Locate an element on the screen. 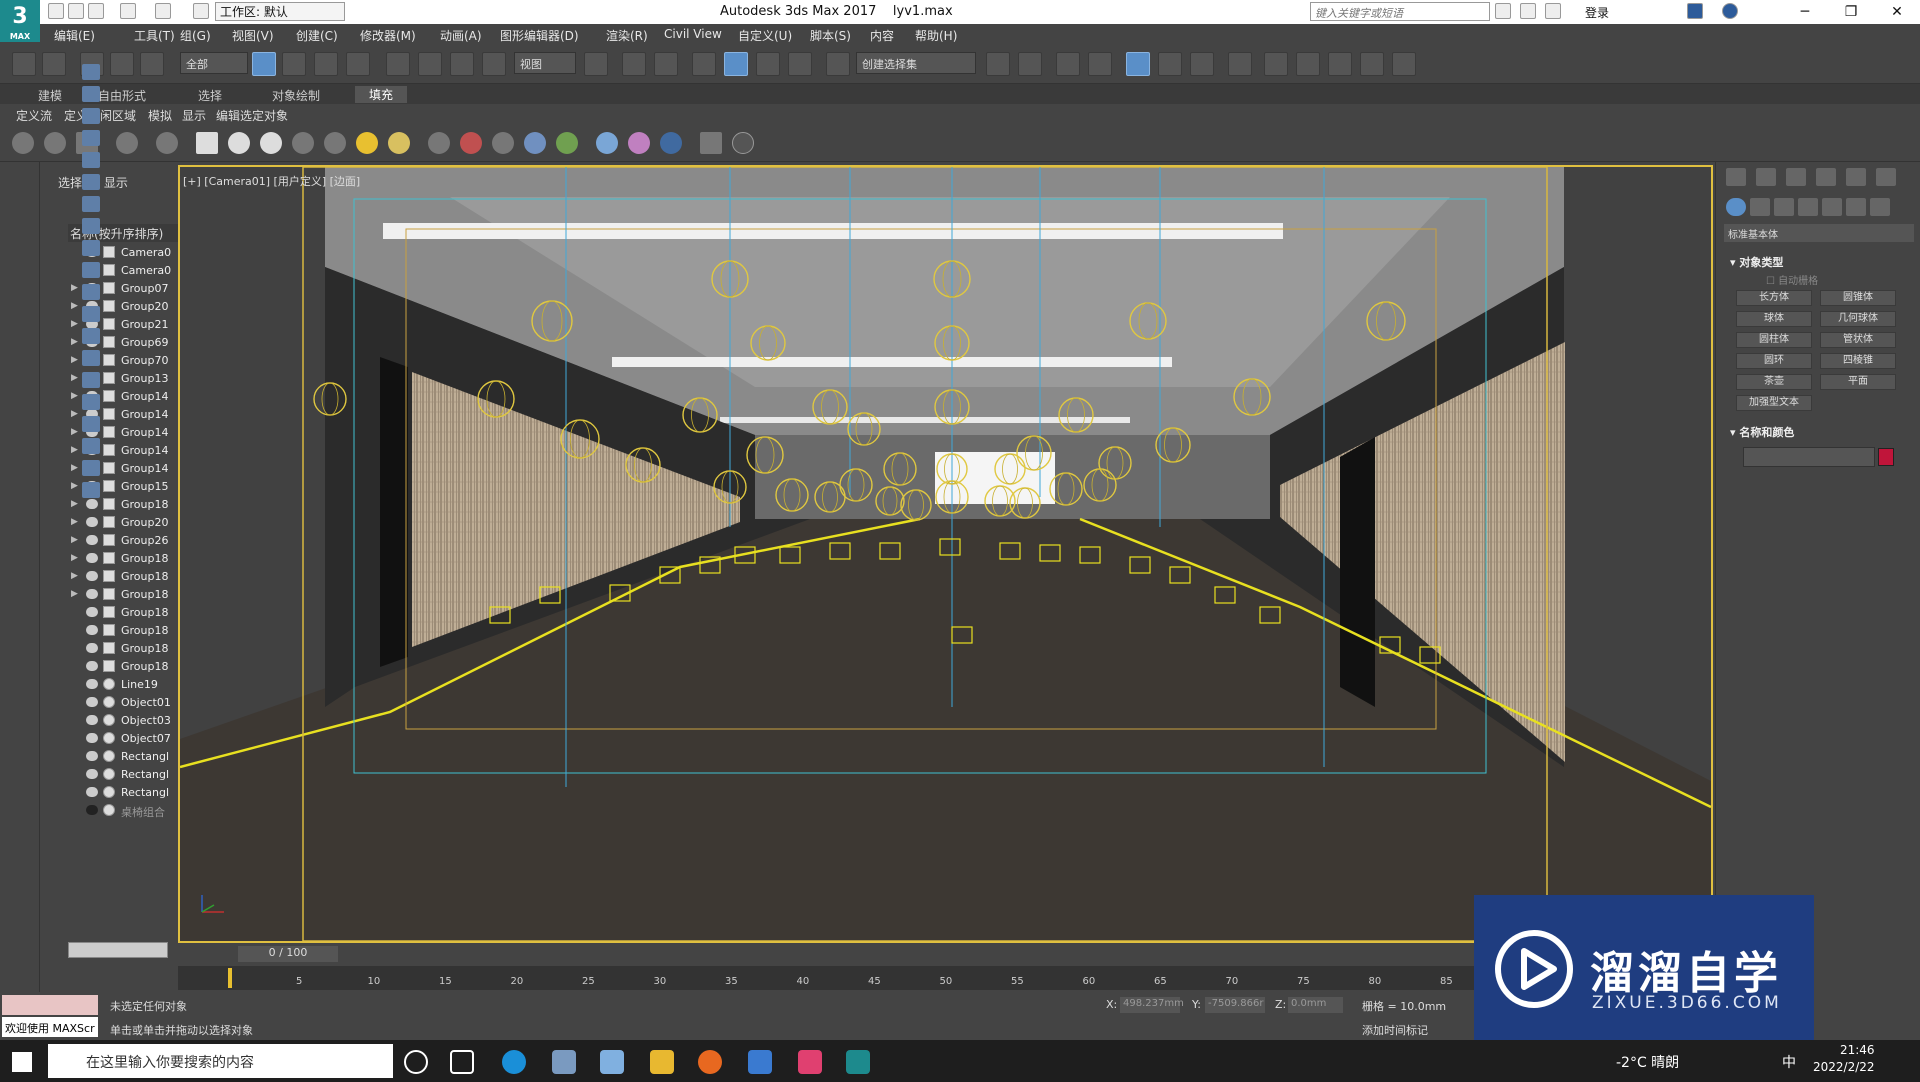  object-type-button: 圆锥体 is located at coordinates (1858, 298).